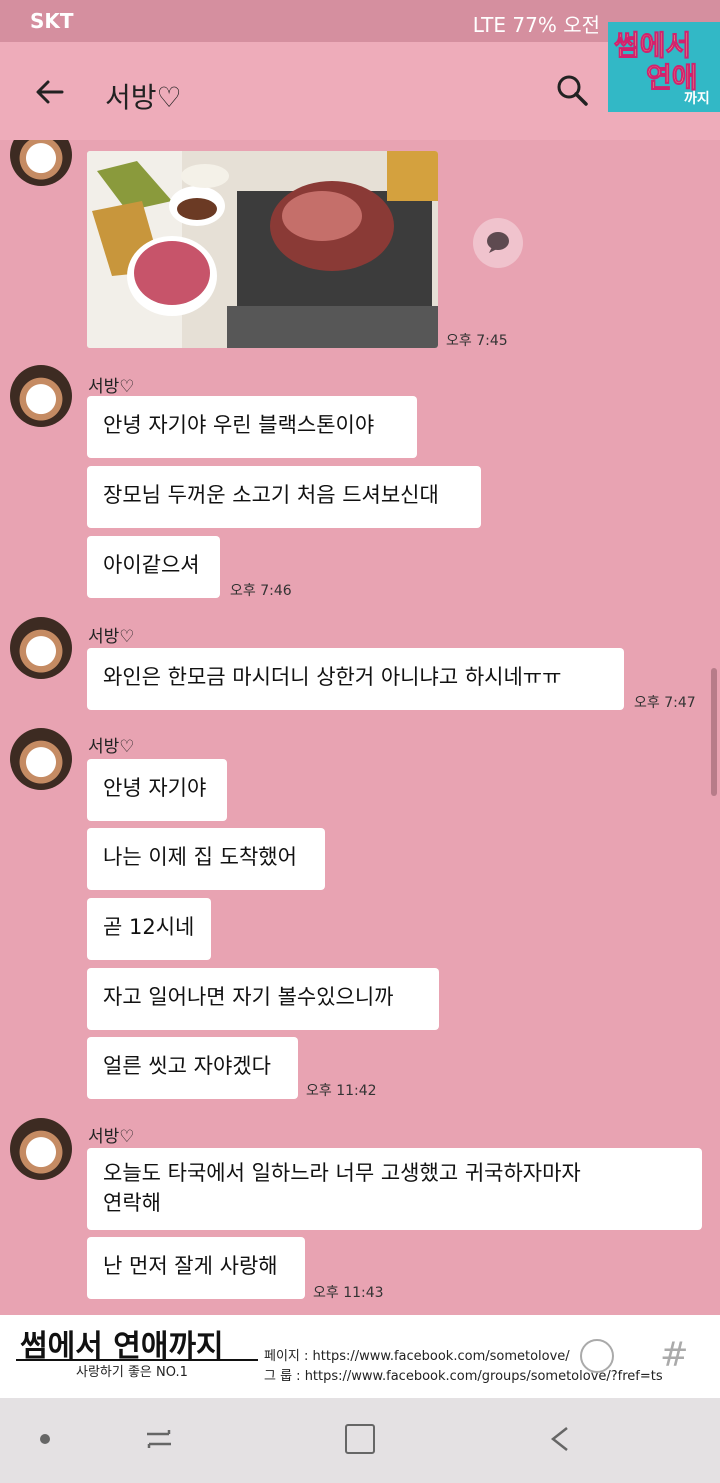 This screenshot has height=1483, width=720. I want to click on message-bubble: 자고 일어나면 자기 볼수있으니까, so click(263, 999).